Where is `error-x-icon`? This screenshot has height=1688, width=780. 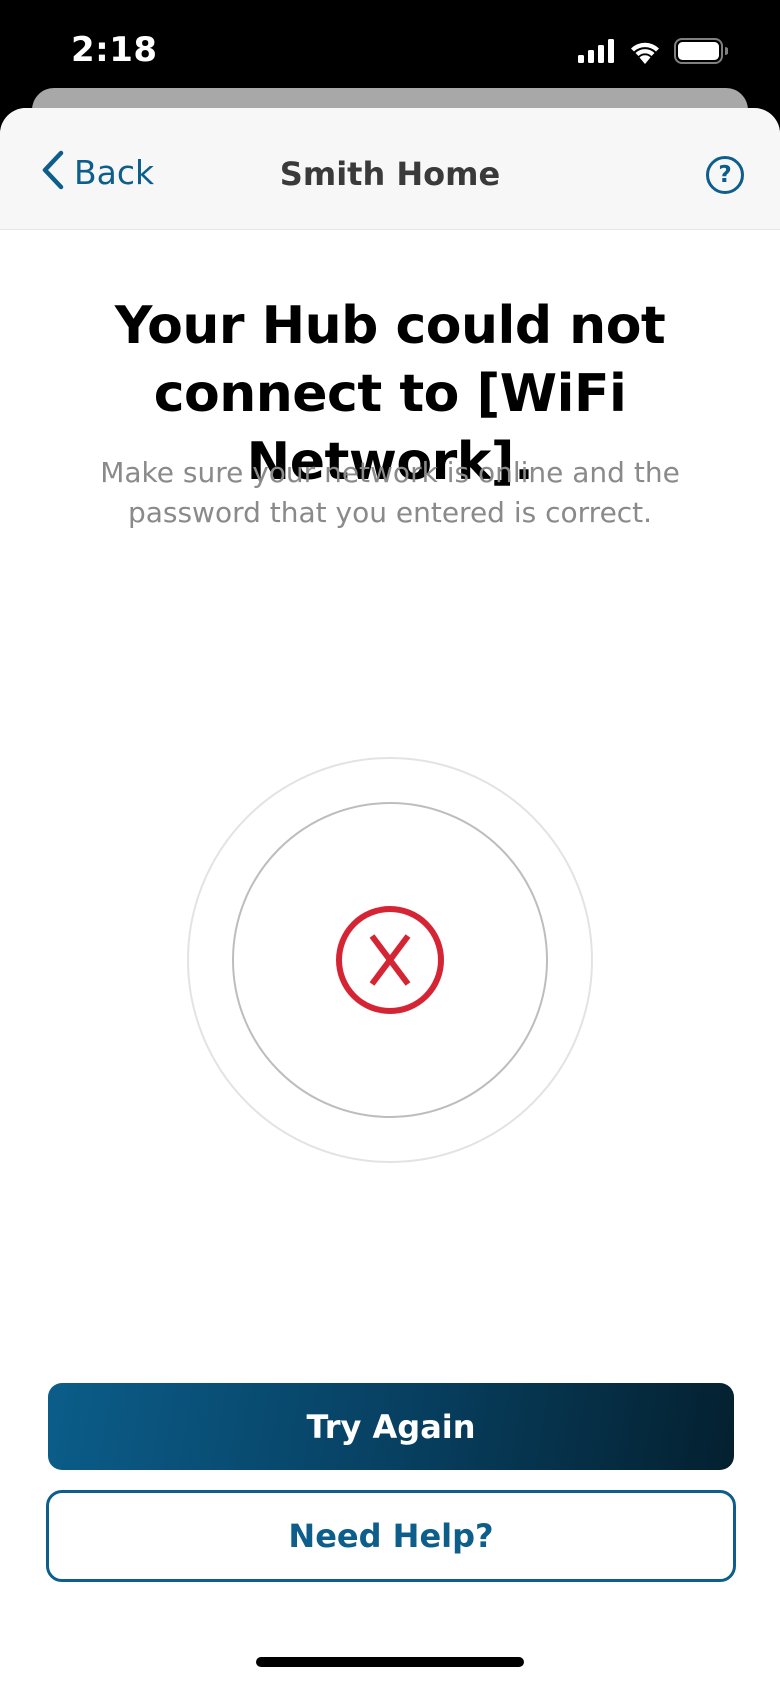
error-x-icon is located at coordinates (390, 960).